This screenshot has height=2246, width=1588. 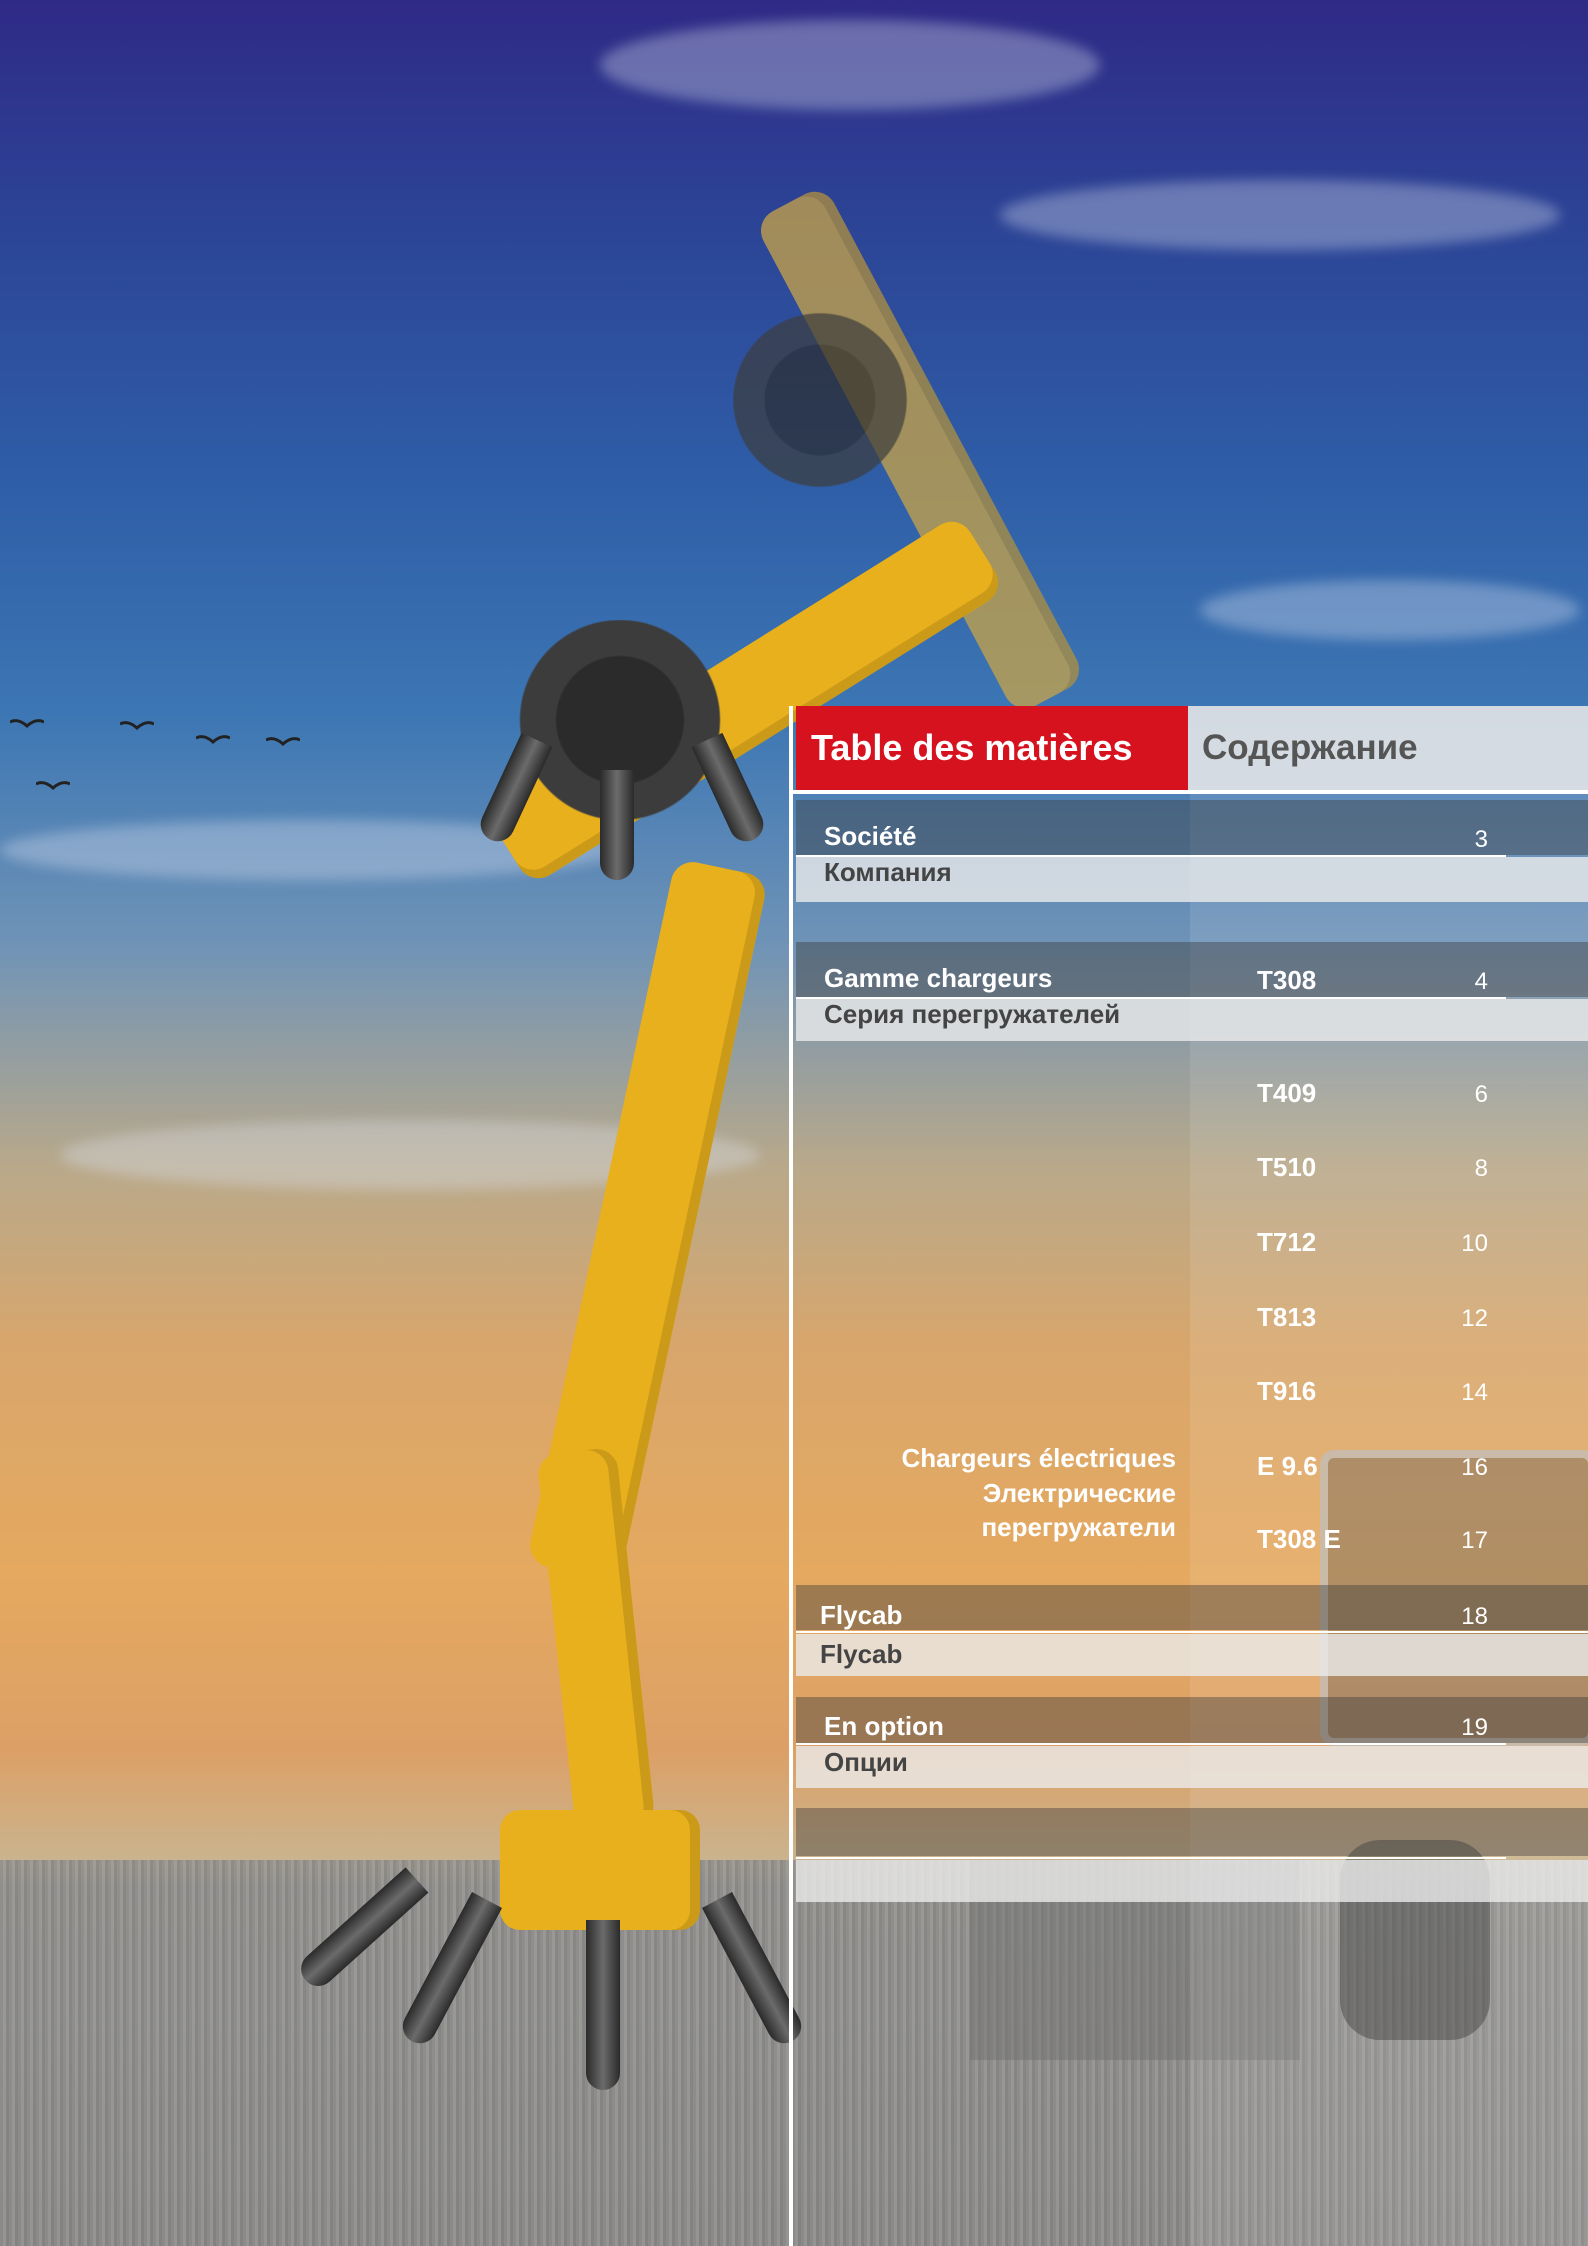 What do you see at coordinates (1474, 1243) in the screenshot?
I see `page-number: 10` at bounding box center [1474, 1243].